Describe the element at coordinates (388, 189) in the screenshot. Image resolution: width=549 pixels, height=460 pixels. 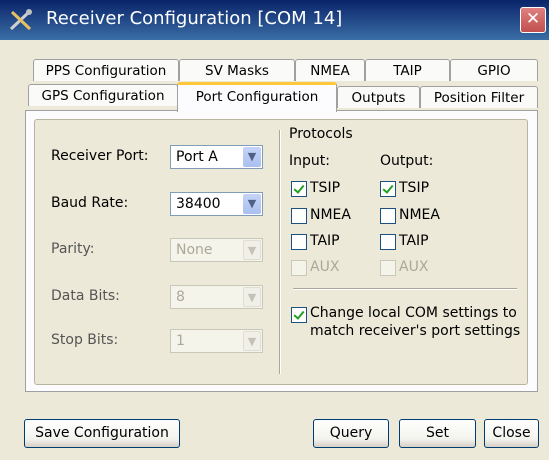
I see `output-tsip-checkbox` at that location.